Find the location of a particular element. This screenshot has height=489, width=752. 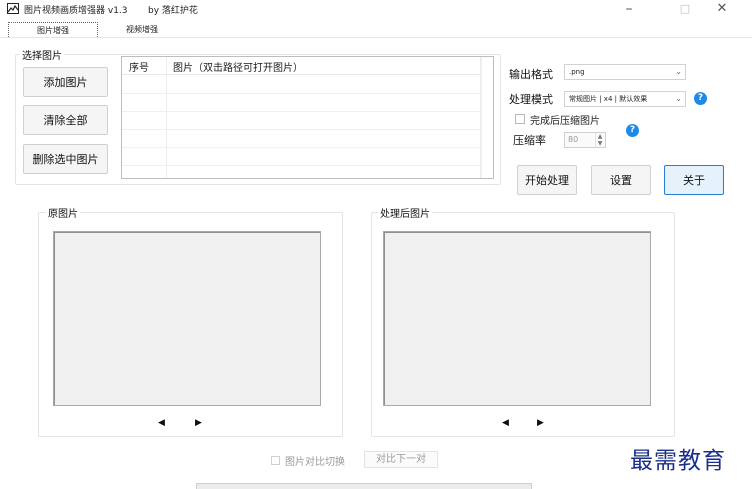

delete-selected-button: 删除选中图片 is located at coordinates (65, 159).